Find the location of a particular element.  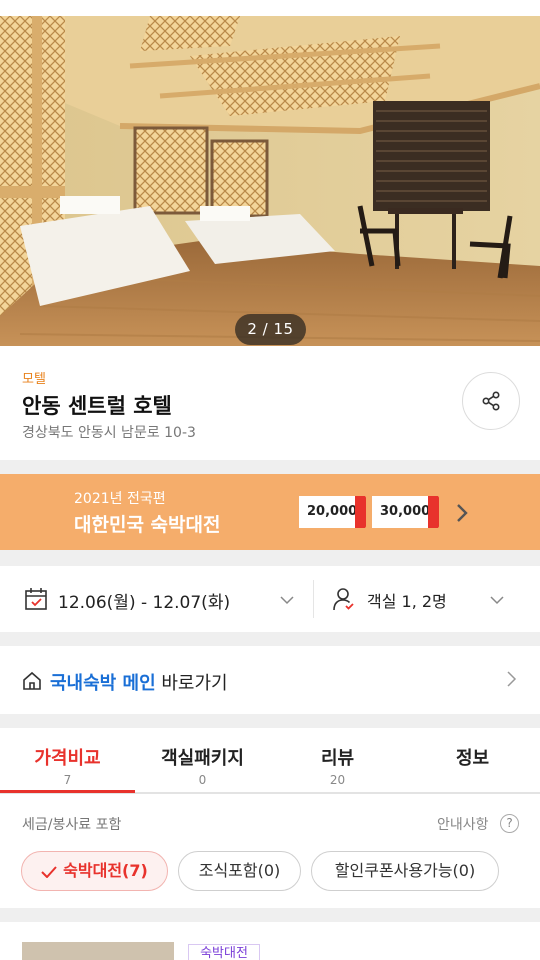

promo-banner: 2021년 전국편 대한민국 숙박대전 20,000 30,000 is located at coordinates (270, 512).